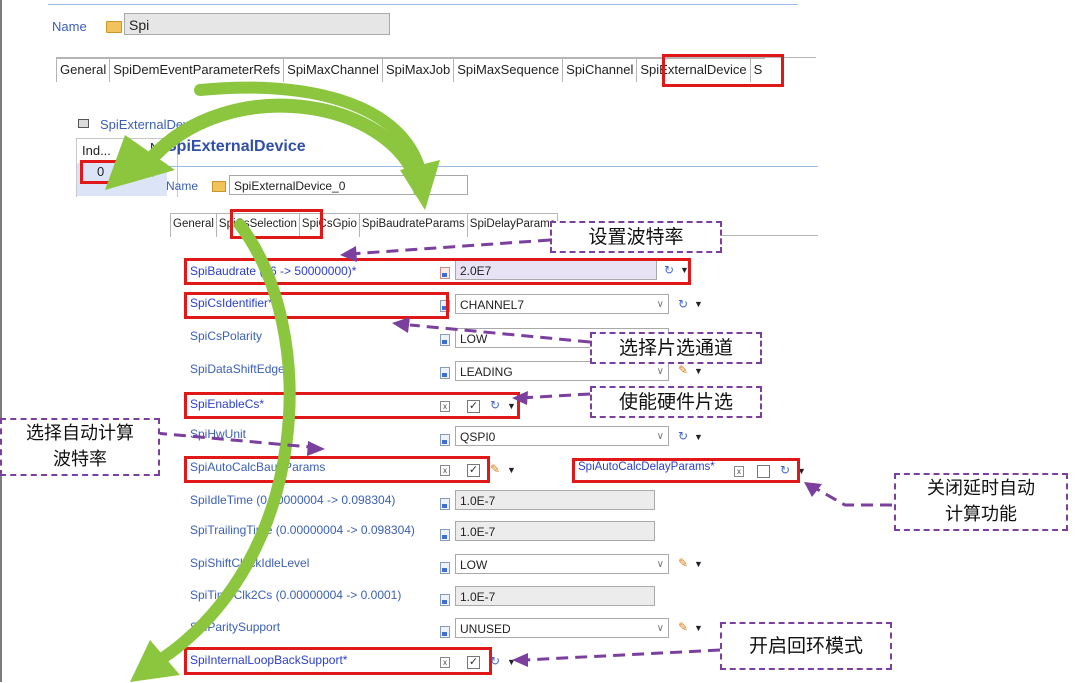  Describe the element at coordinates (257, 24) in the screenshot. I see `top-name-field: Spi` at that location.